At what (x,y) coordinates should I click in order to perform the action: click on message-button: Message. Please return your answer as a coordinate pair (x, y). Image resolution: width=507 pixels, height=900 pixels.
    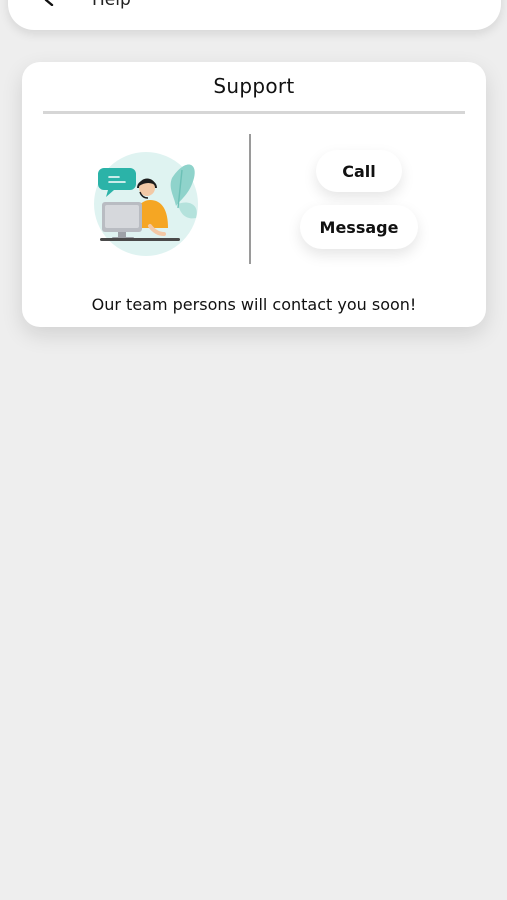
    Looking at the image, I should click on (359, 227).